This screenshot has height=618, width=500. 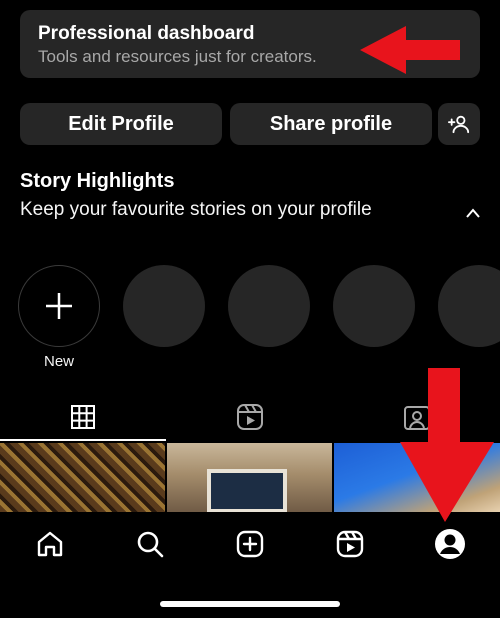 I want to click on person-add-icon, so click(x=459, y=124).